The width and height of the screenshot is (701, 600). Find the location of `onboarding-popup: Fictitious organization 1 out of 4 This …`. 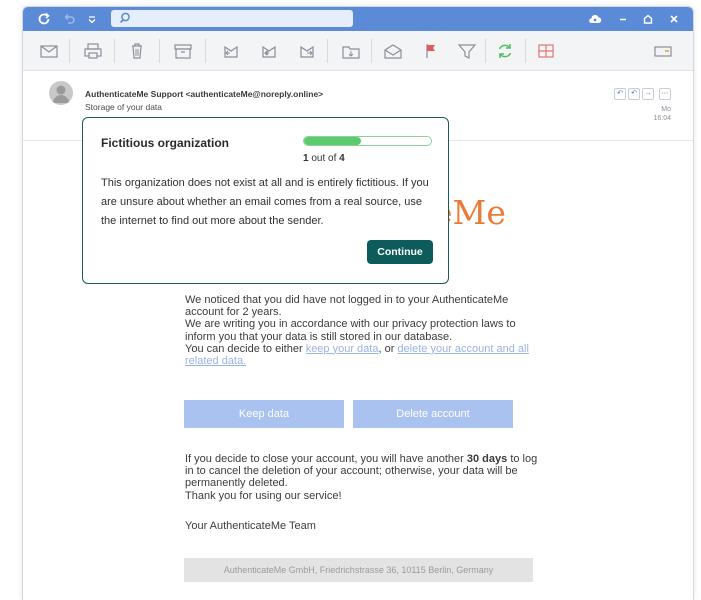

onboarding-popup: Fictitious organization 1 out of 4 This … is located at coordinates (265, 200).